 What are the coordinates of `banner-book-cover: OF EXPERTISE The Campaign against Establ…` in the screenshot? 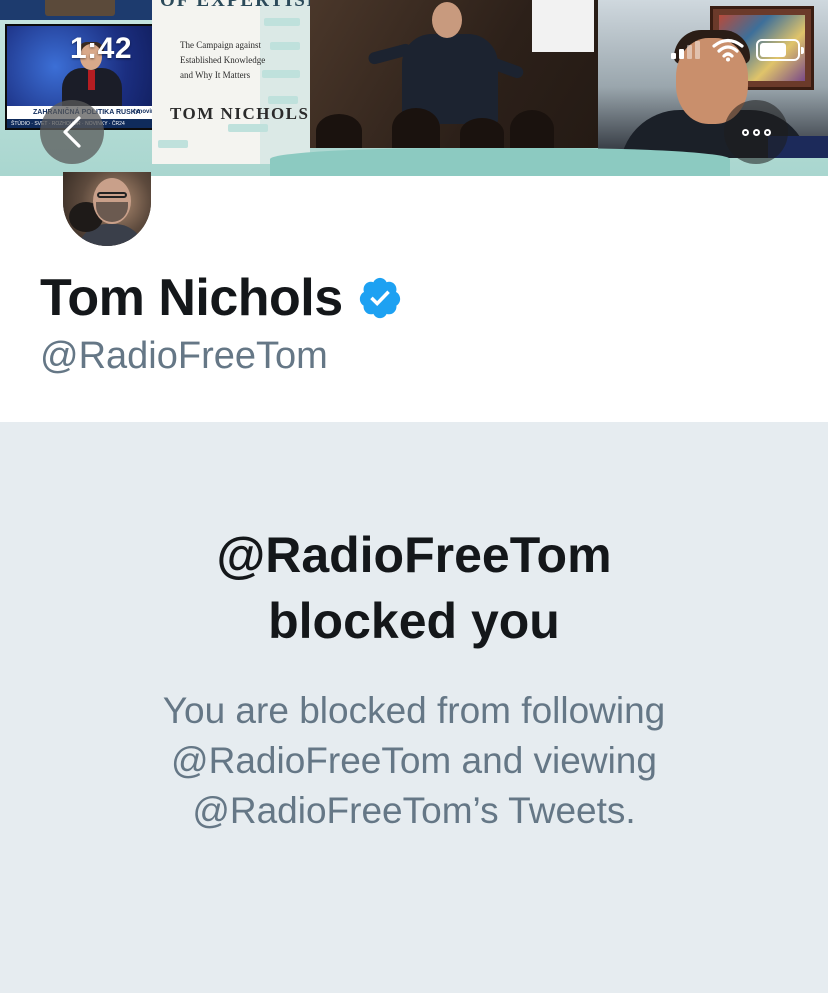 It's located at (231, 82).